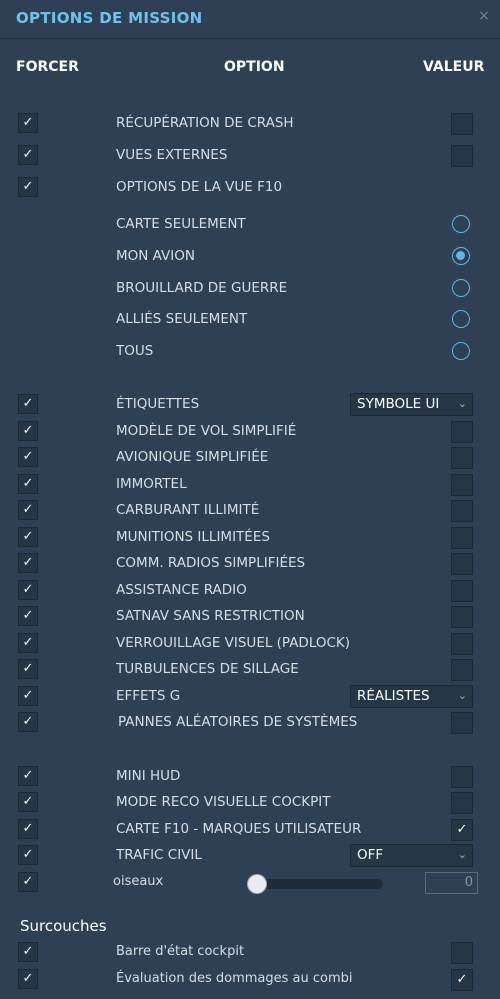 This screenshot has height=999, width=500. I want to click on option-label-birds: oiseaux, so click(138, 881).